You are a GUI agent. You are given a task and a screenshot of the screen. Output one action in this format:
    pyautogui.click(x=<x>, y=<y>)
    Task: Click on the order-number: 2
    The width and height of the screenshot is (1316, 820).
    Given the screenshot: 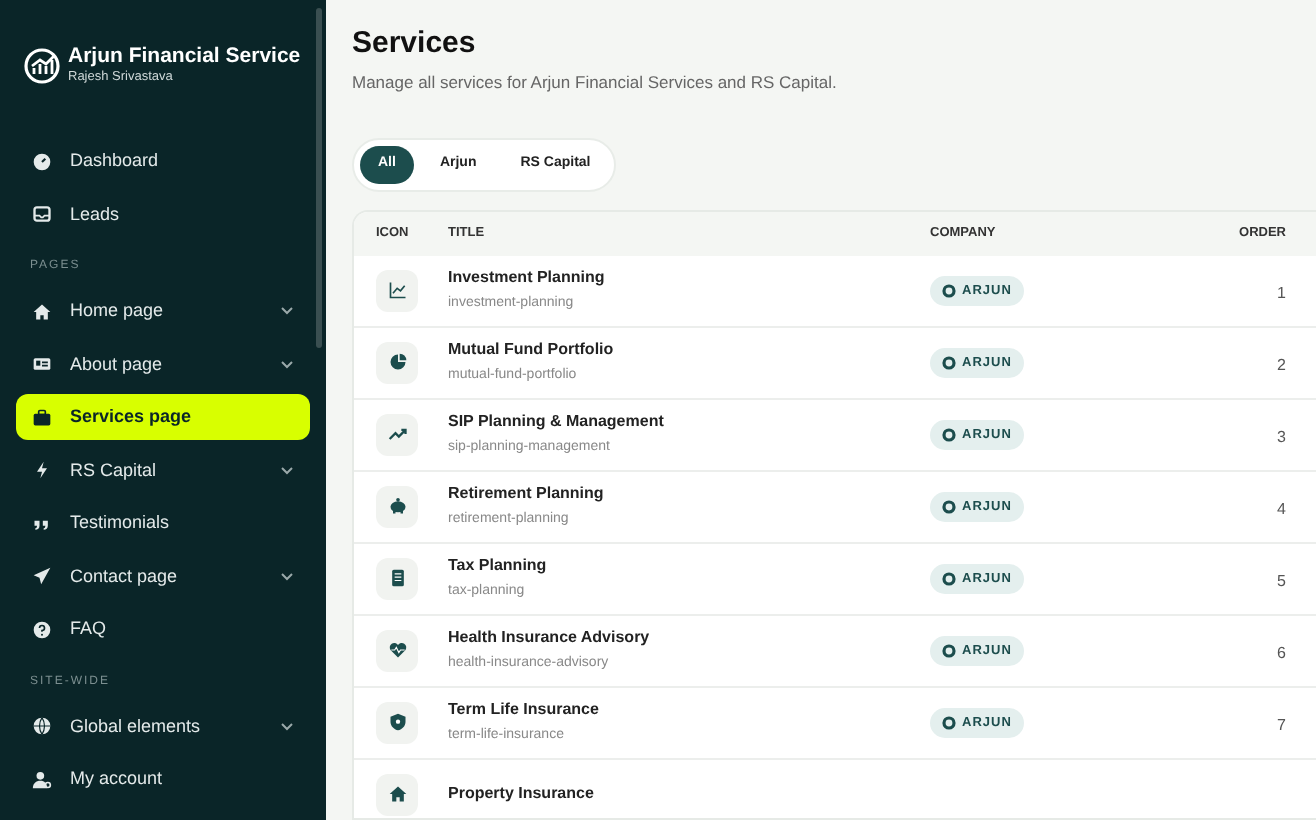 What is the action you would take?
    pyautogui.click(x=1281, y=365)
    